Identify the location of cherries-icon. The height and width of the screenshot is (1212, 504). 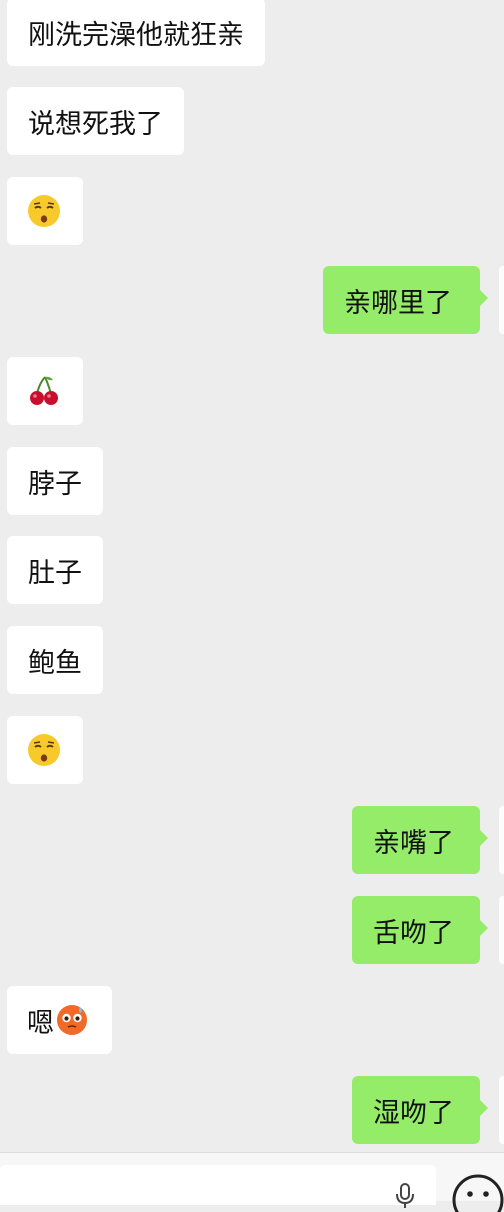
(44, 390).